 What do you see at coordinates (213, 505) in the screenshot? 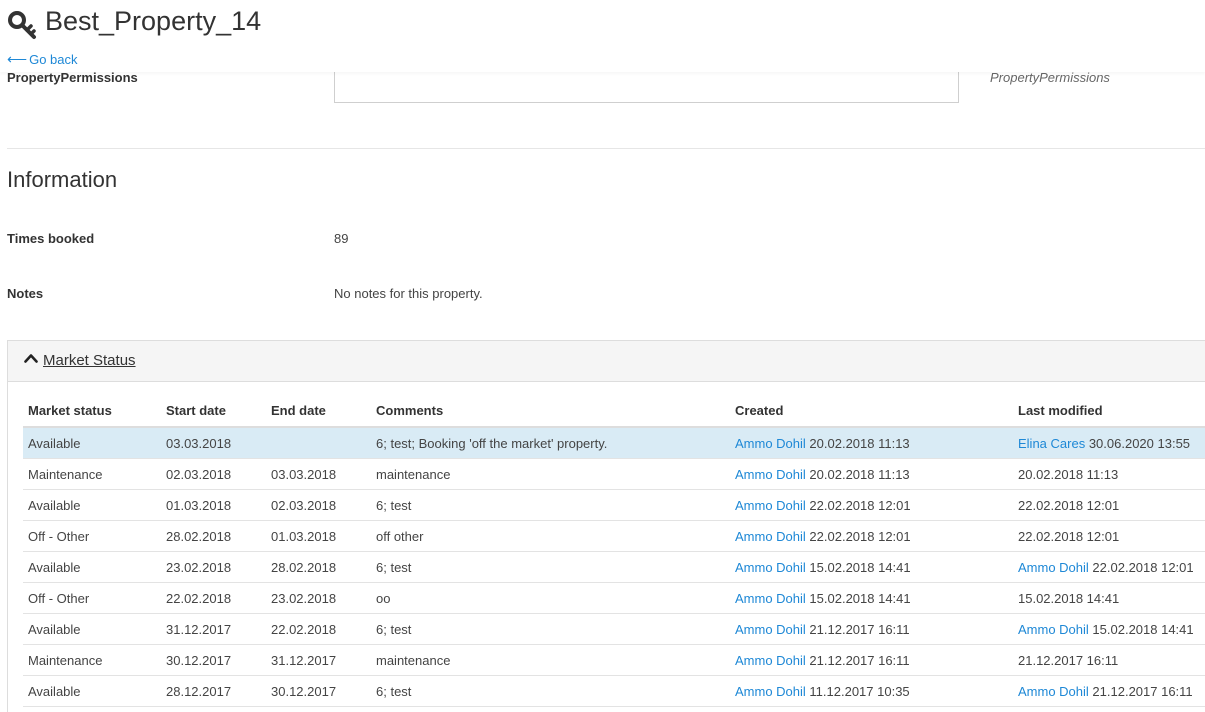
I see `start-date-cell: 01.03.2018` at bounding box center [213, 505].